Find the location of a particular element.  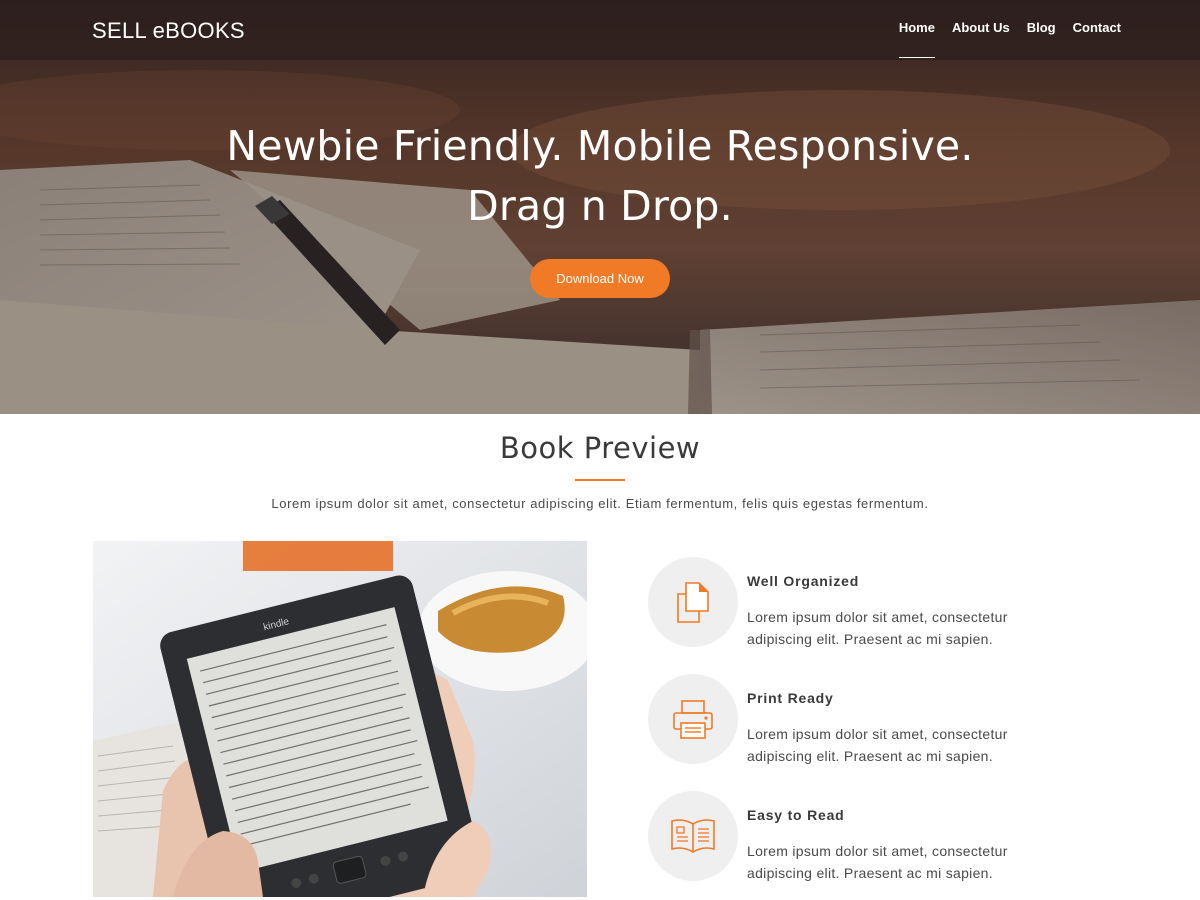

printer-icon is located at coordinates (693, 719).